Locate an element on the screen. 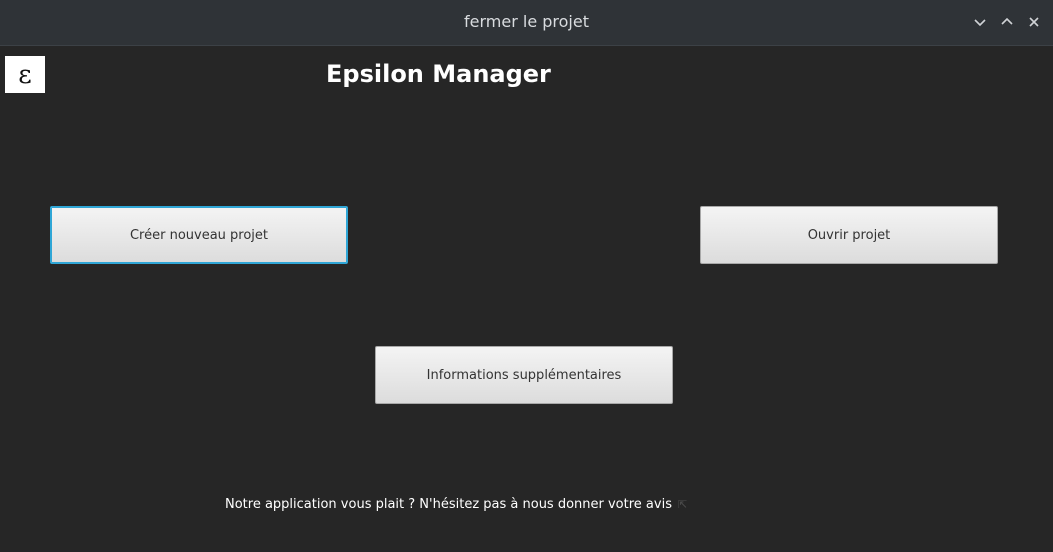 The width and height of the screenshot is (1053, 552). window-title: fermer le projet is located at coordinates (526, 21).